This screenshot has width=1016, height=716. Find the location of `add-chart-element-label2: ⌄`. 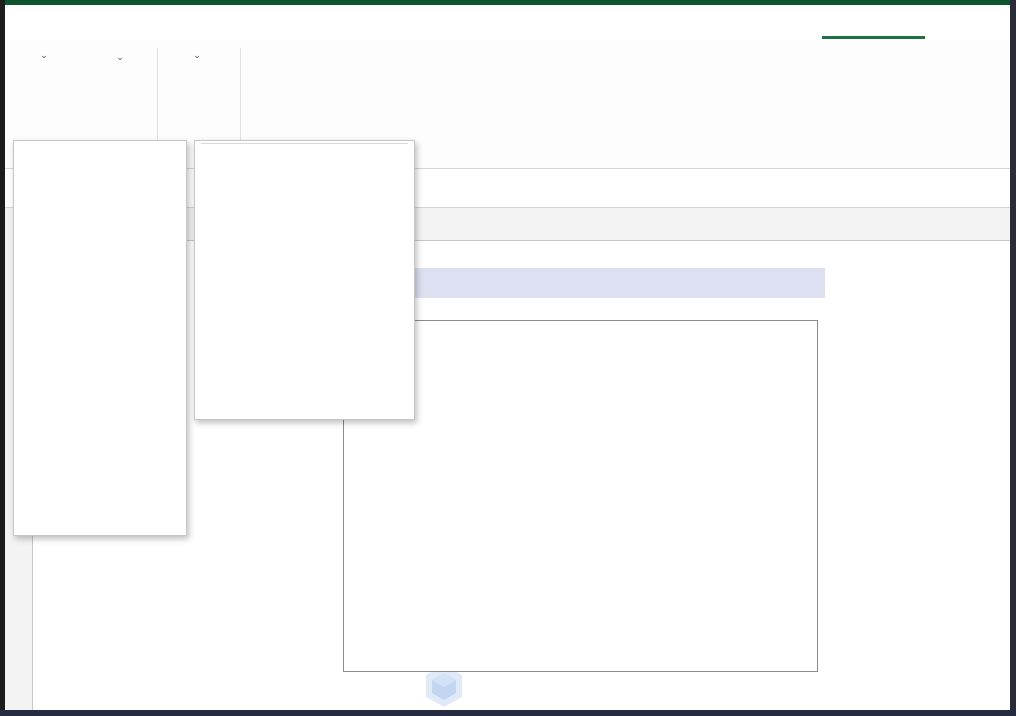

add-chart-element-label2: ⌄ is located at coordinates (44, 55).